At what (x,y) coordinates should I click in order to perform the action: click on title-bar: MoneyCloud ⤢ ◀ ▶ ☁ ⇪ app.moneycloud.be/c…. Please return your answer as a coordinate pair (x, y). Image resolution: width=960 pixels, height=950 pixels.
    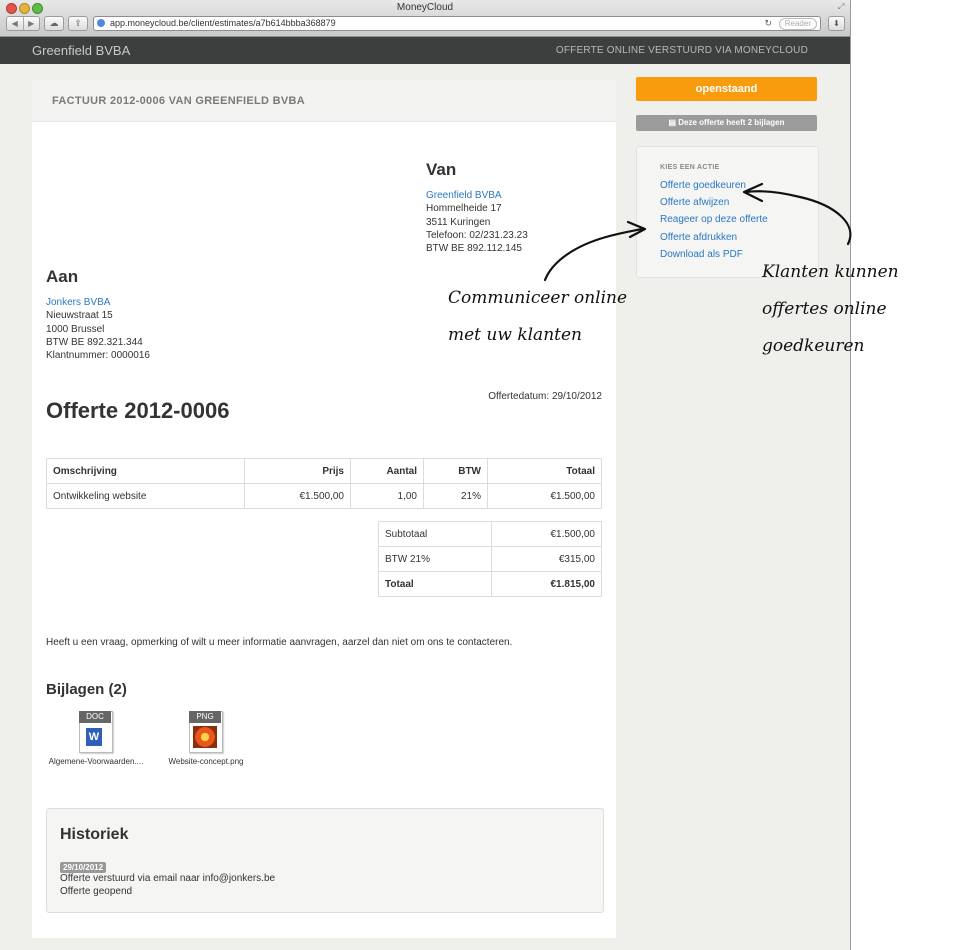
    Looking at the image, I should click on (425, 18).